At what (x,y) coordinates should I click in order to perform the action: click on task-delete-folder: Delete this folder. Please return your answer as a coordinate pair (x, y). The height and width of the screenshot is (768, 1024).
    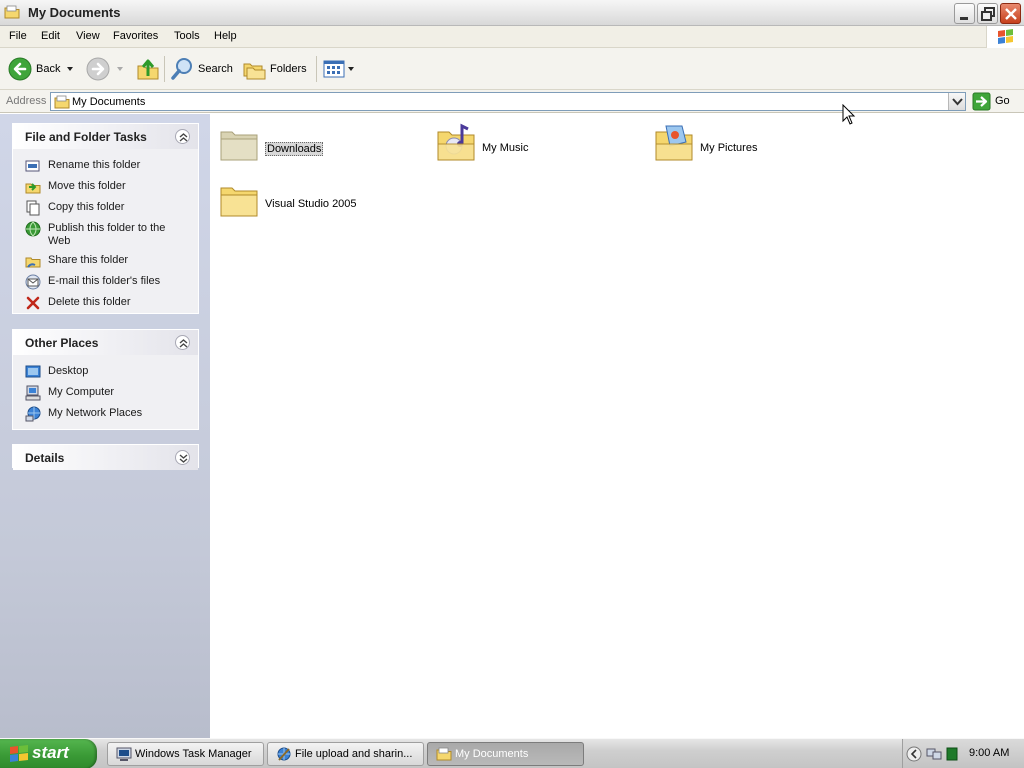
    Looking at the image, I should click on (111, 302).